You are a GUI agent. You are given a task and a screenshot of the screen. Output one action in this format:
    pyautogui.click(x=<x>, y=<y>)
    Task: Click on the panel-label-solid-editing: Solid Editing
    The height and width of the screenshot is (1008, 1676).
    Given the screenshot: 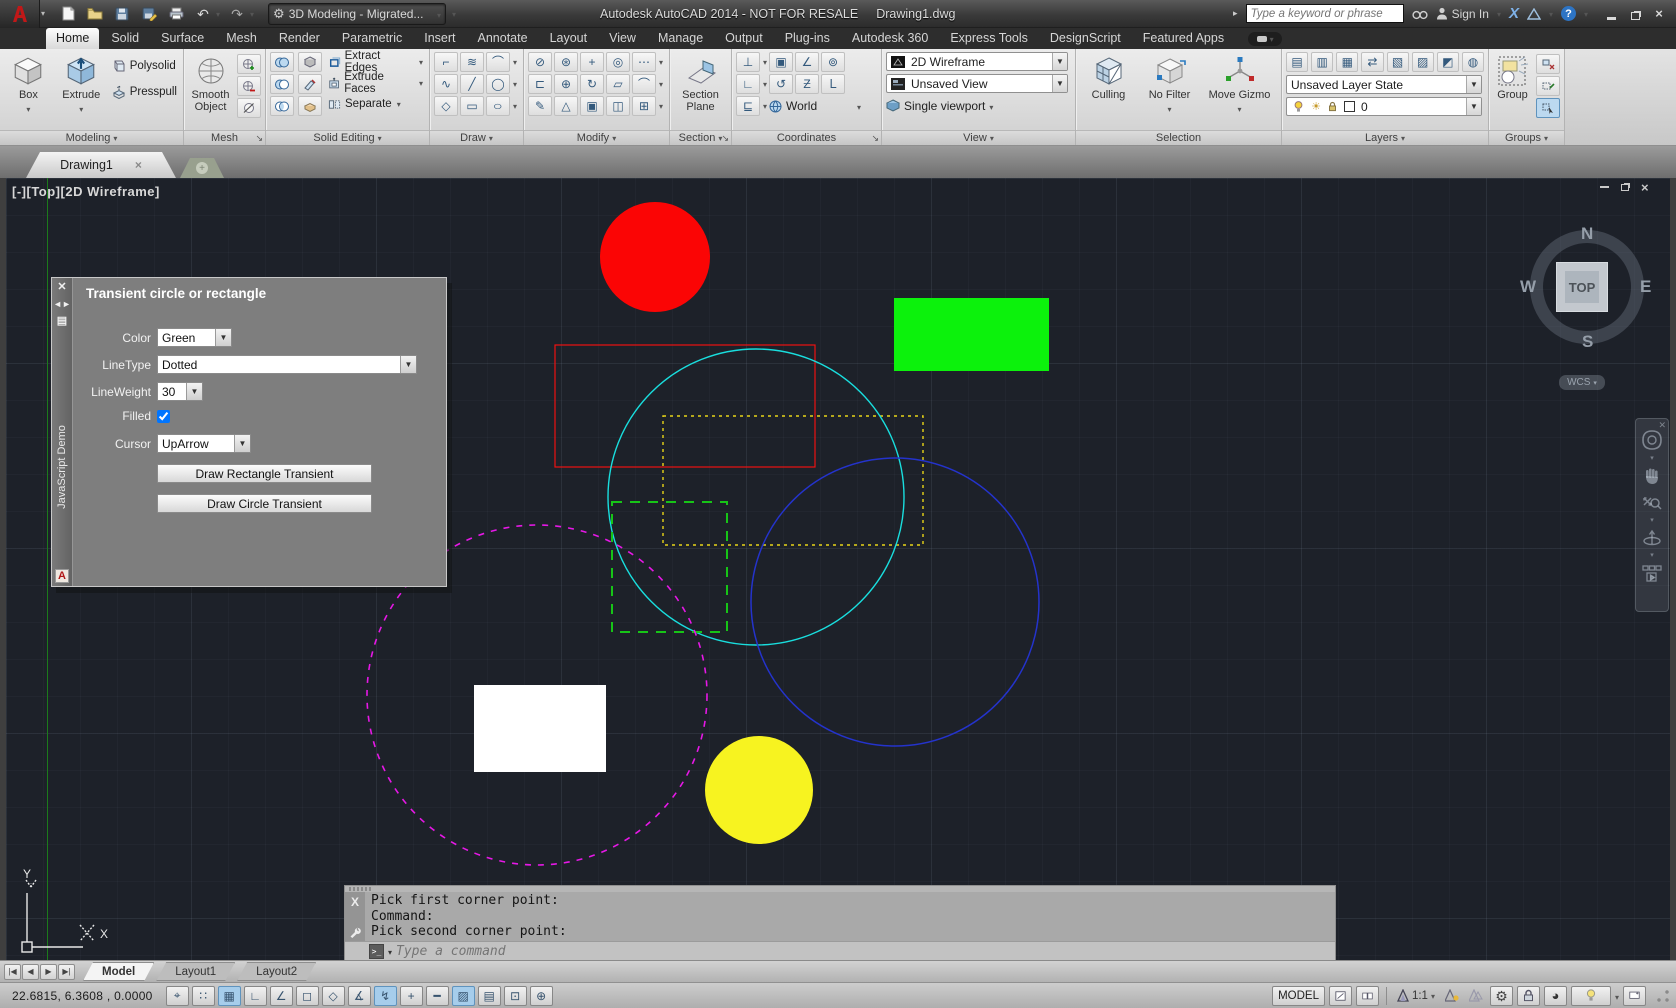 What is the action you would take?
    pyautogui.click(x=347, y=137)
    